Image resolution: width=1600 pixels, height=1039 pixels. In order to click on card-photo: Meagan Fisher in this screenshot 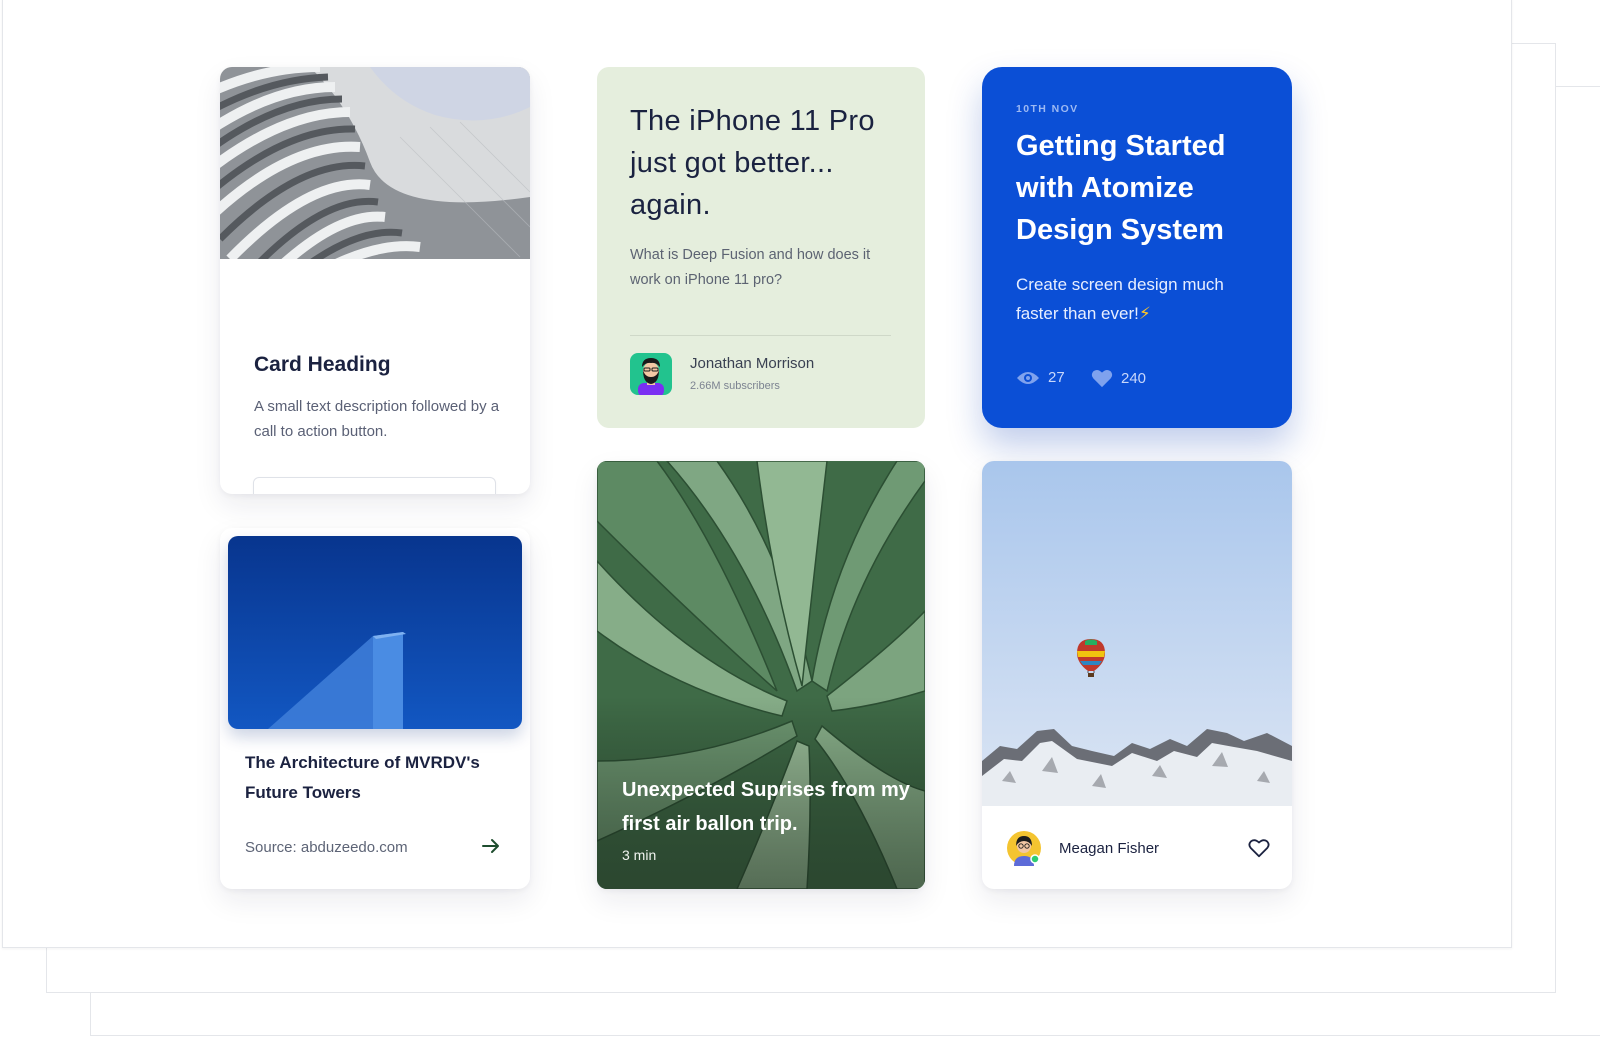, I will do `click(1137, 675)`.